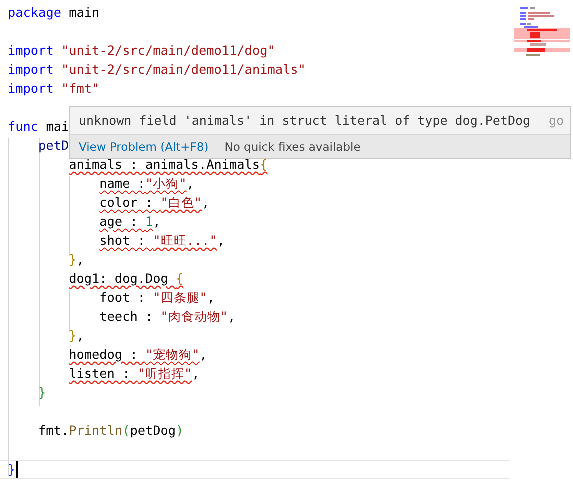 The image size is (573, 491). Describe the element at coordinates (127, 203) in the screenshot. I see `code-text: color :` at that location.